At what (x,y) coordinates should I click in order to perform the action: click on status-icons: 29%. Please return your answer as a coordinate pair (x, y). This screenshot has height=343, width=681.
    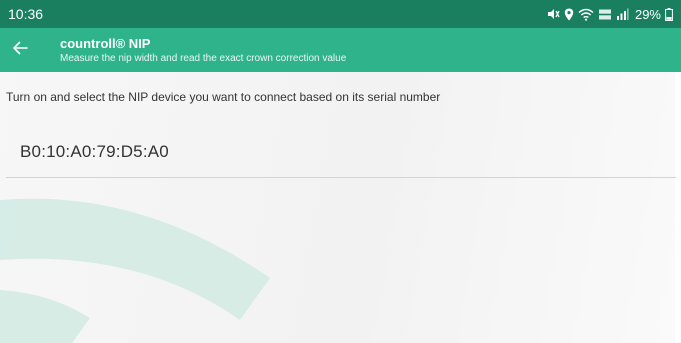
    Looking at the image, I should click on (610, 14).